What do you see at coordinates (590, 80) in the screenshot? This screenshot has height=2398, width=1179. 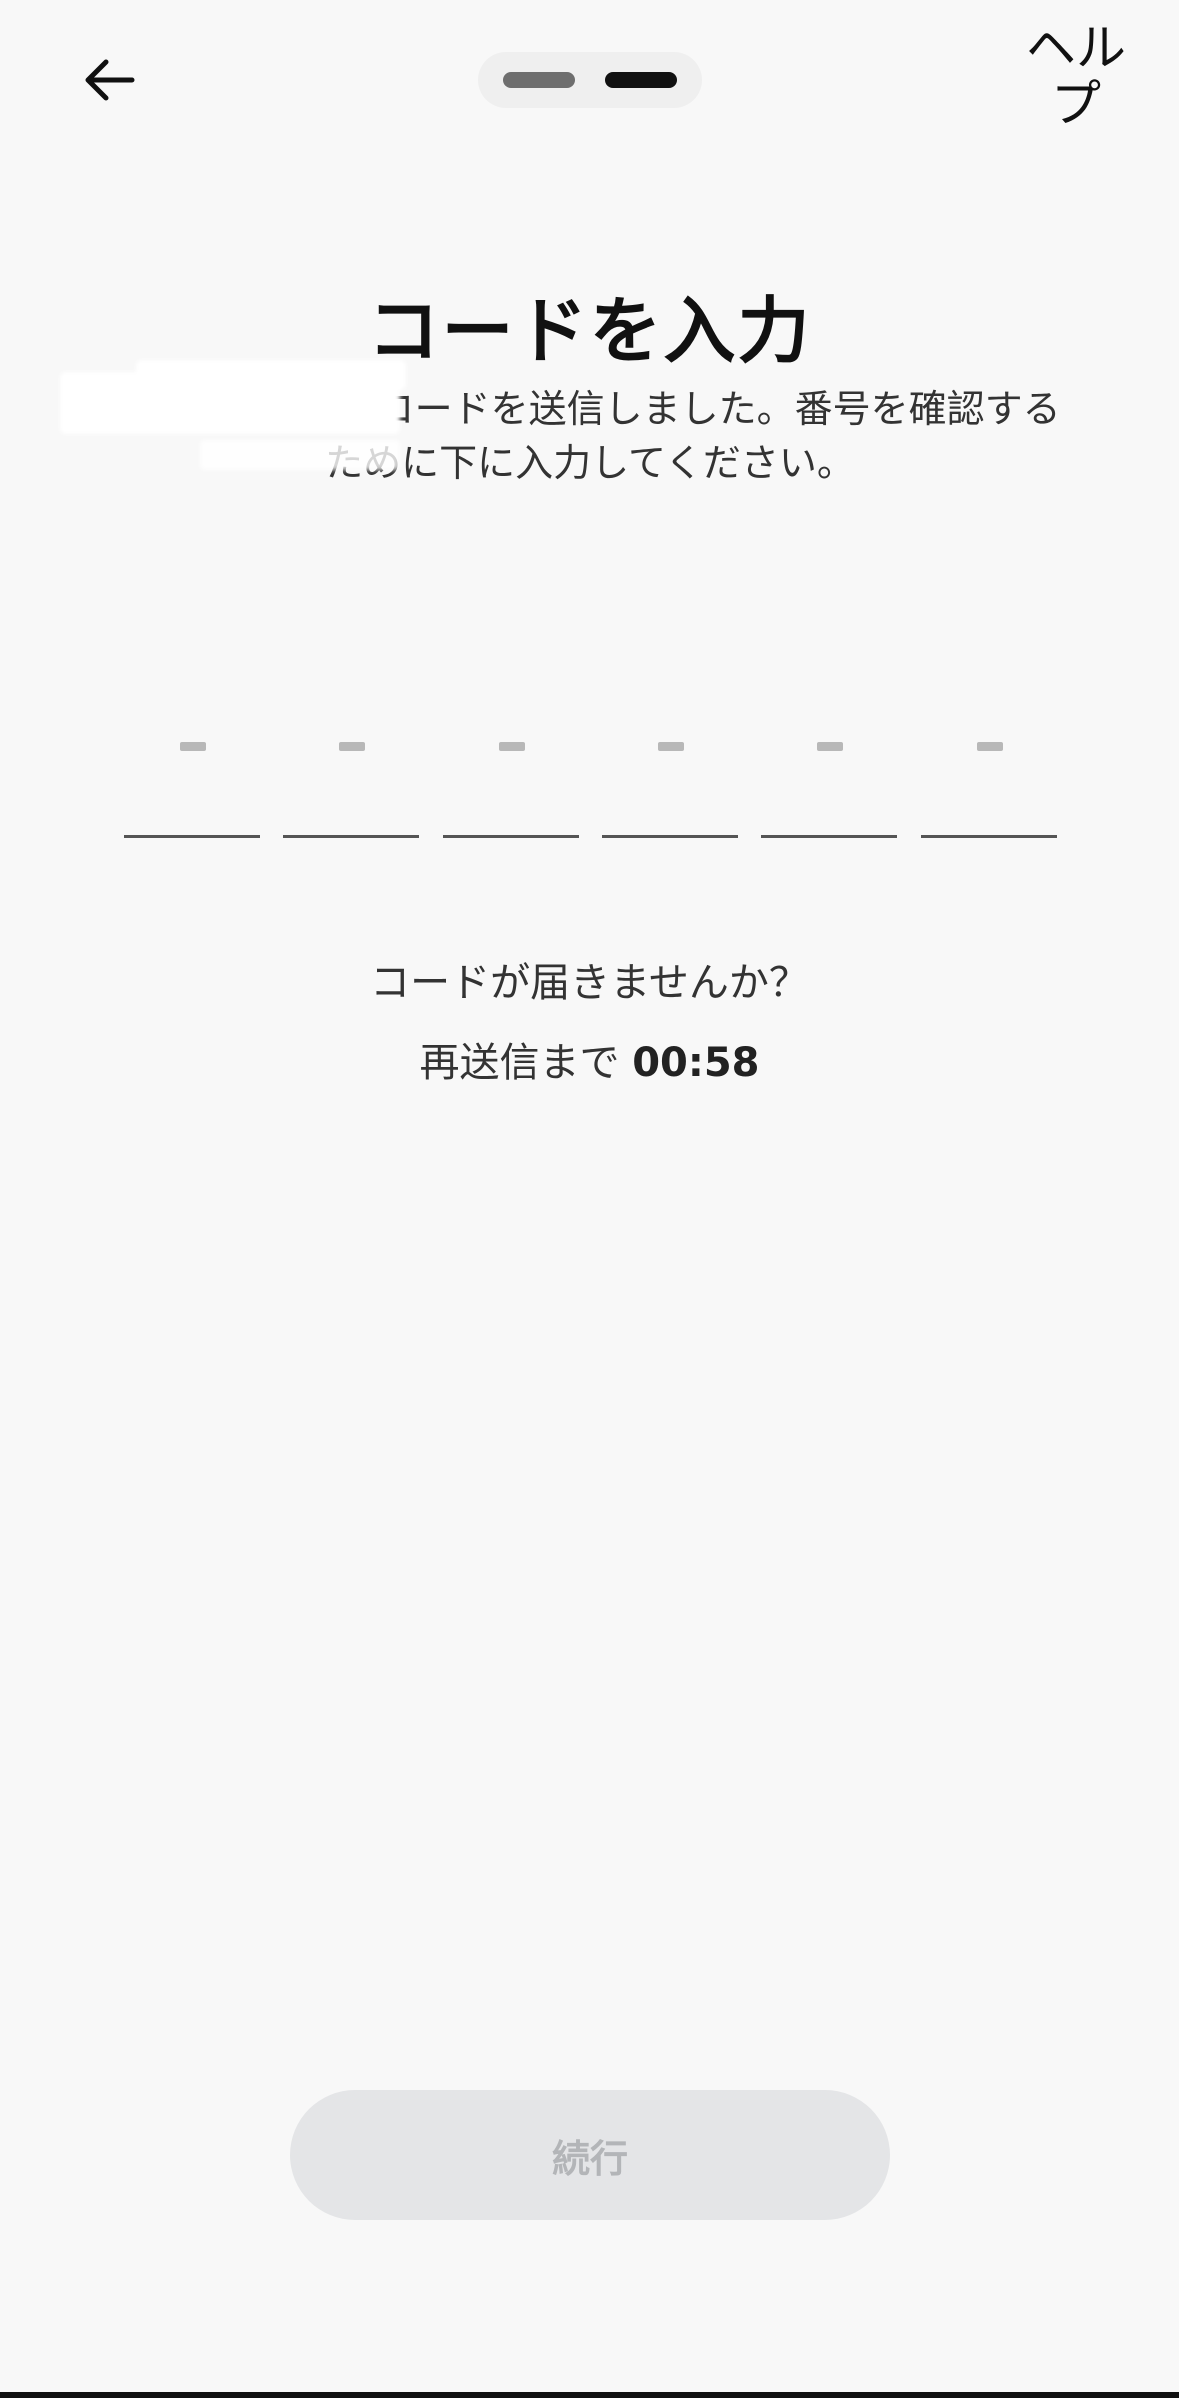 I see `progress-stepper` at bounding box center [590, 80].